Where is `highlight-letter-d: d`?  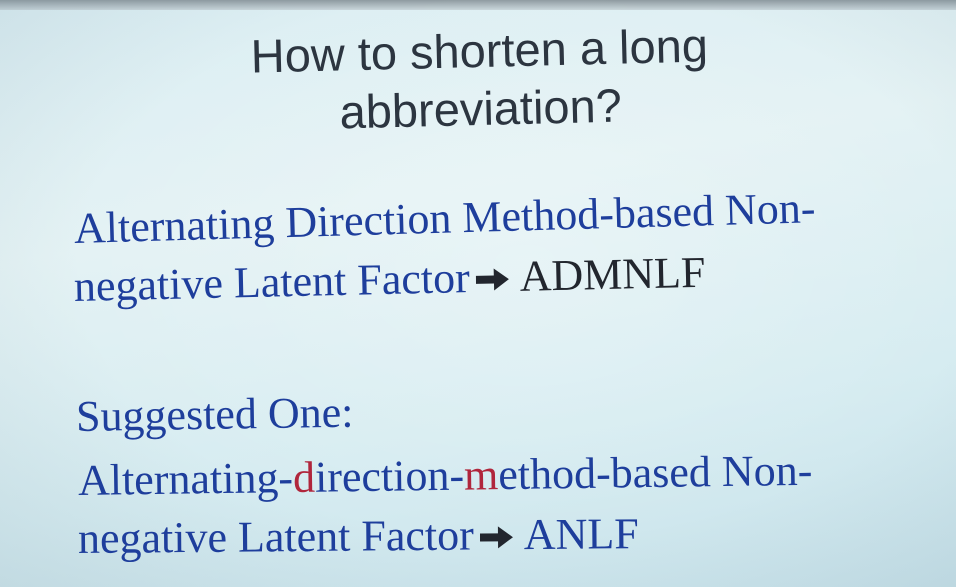 highlight-letter-d: d is located at coordinates (304, 477).